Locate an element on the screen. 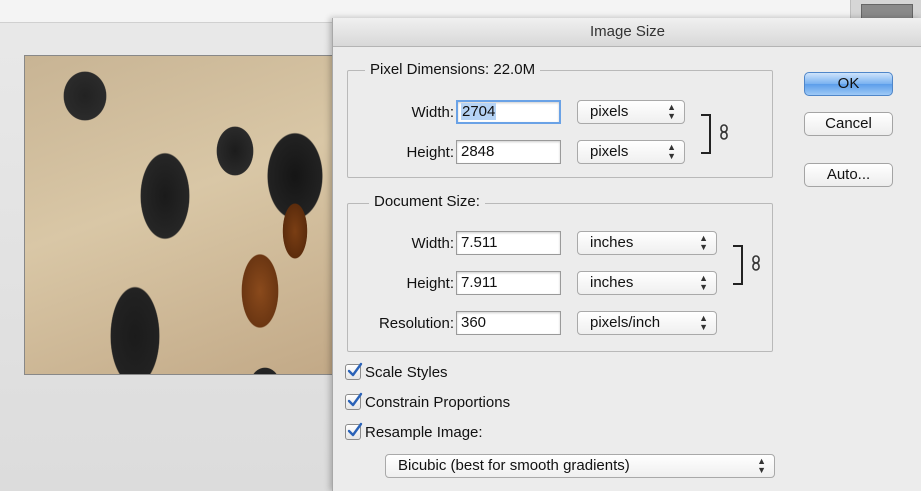 The image size is (921, 491). dialog-title: Image Size is located at coordinates (627, 32).